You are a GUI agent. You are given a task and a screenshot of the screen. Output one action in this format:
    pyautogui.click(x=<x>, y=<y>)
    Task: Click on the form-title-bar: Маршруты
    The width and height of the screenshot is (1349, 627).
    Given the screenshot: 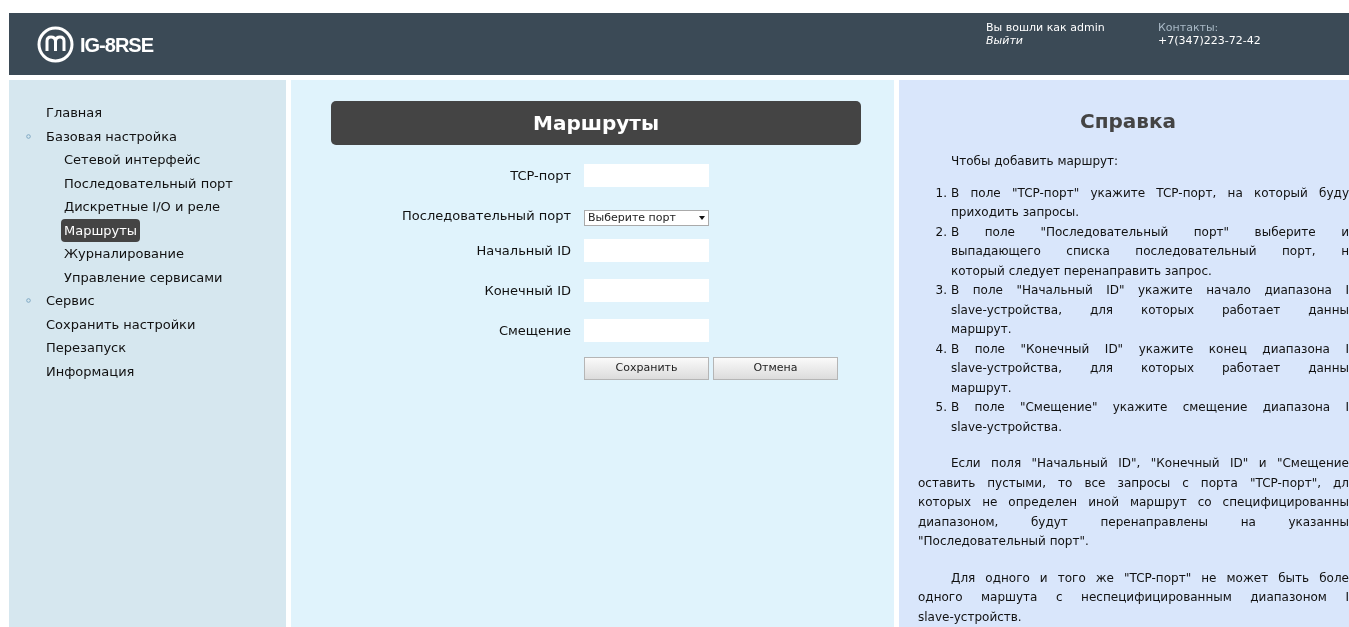 What is the action you would take?
    pyautogui.click(x=596, y=123)
    